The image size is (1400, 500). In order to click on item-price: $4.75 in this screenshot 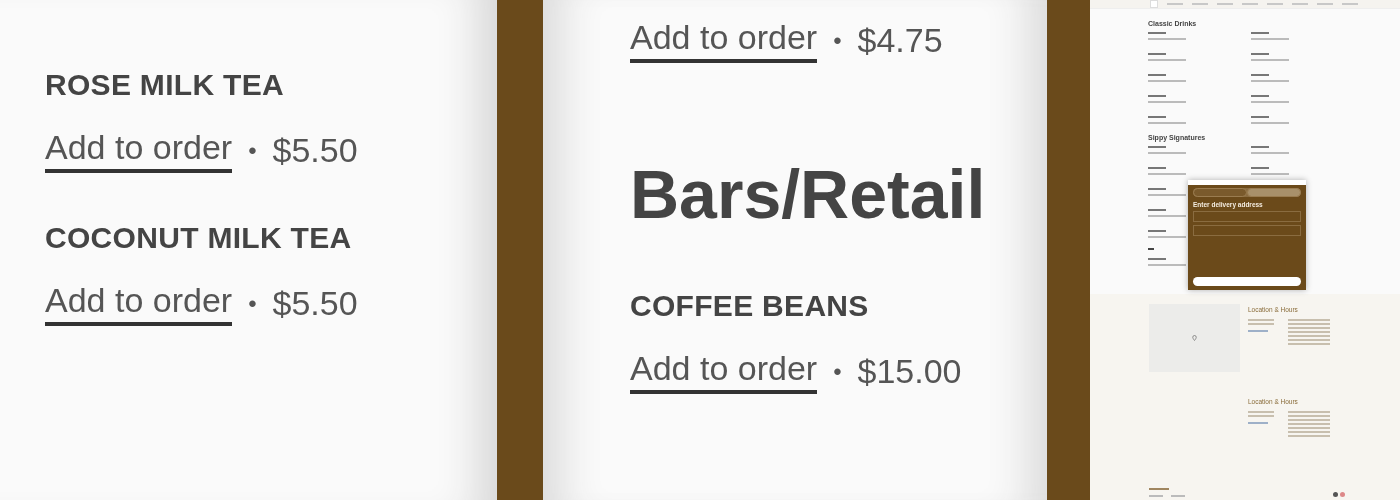, I will do `click(900, 40)`.